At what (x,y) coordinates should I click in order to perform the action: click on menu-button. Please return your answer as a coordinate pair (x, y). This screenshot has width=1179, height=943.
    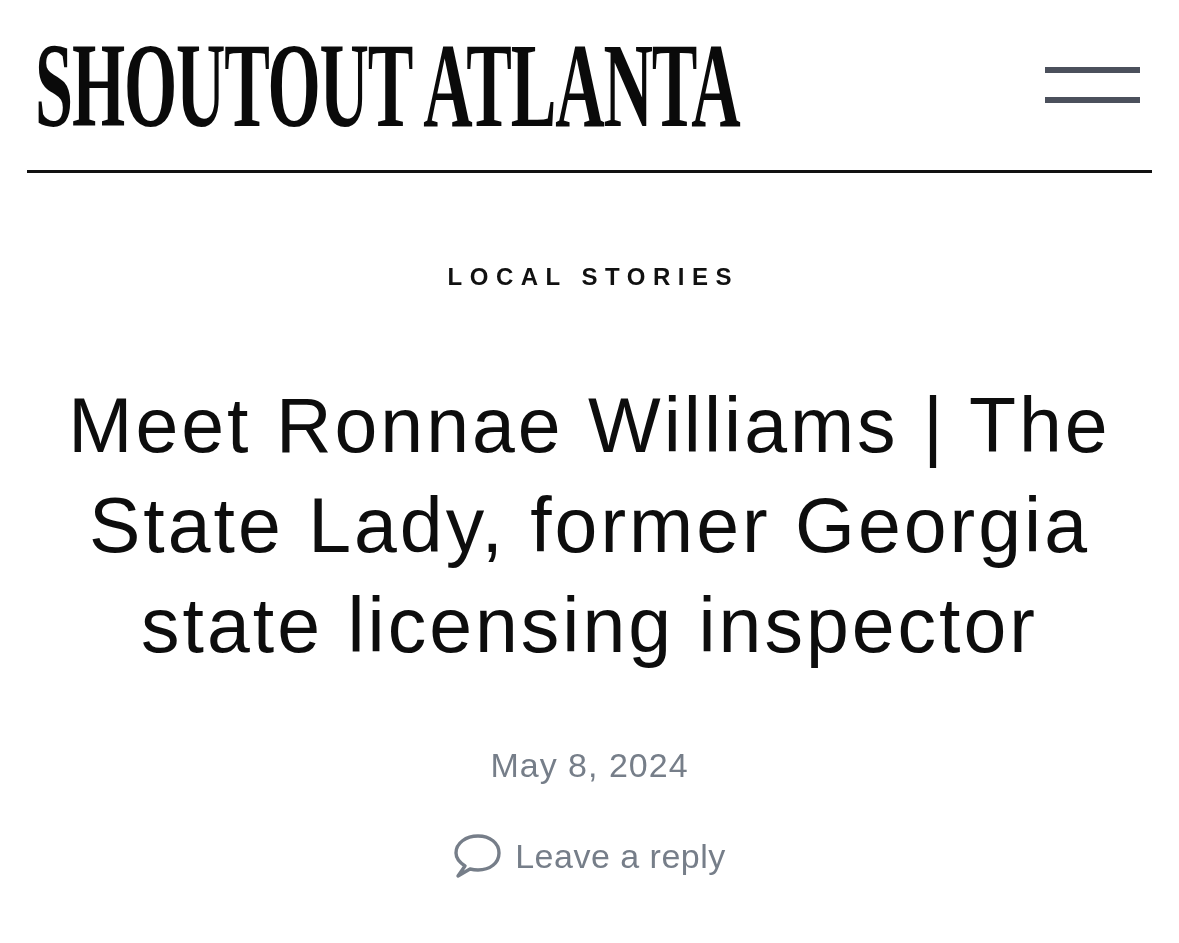
    Looking at the image, I should click on (1092, 85).